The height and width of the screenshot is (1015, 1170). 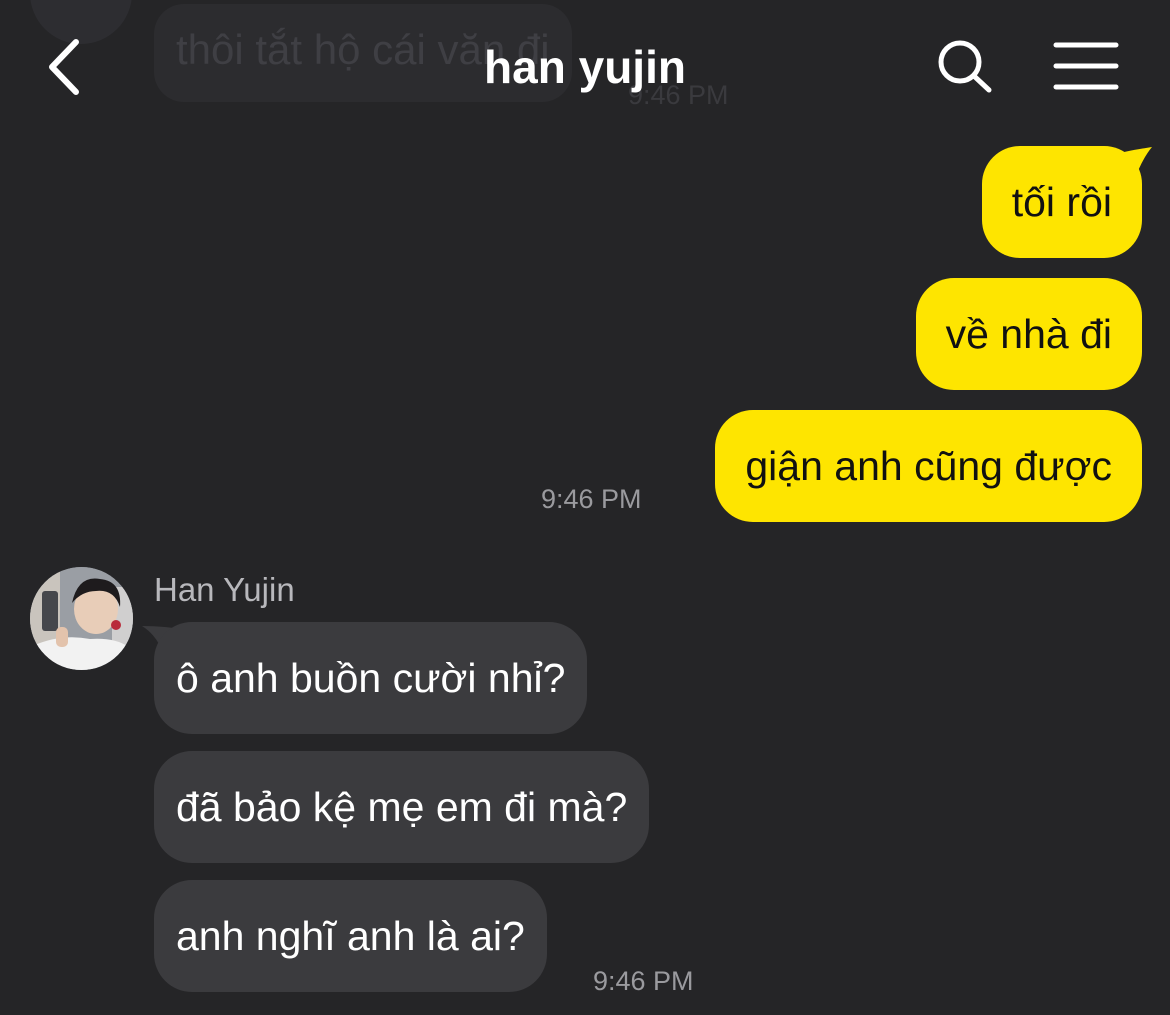 What do you see at coordinates (585, 65) in the screenshot?
I see `chat-header: han yujin` at bounding box center [585, 65].